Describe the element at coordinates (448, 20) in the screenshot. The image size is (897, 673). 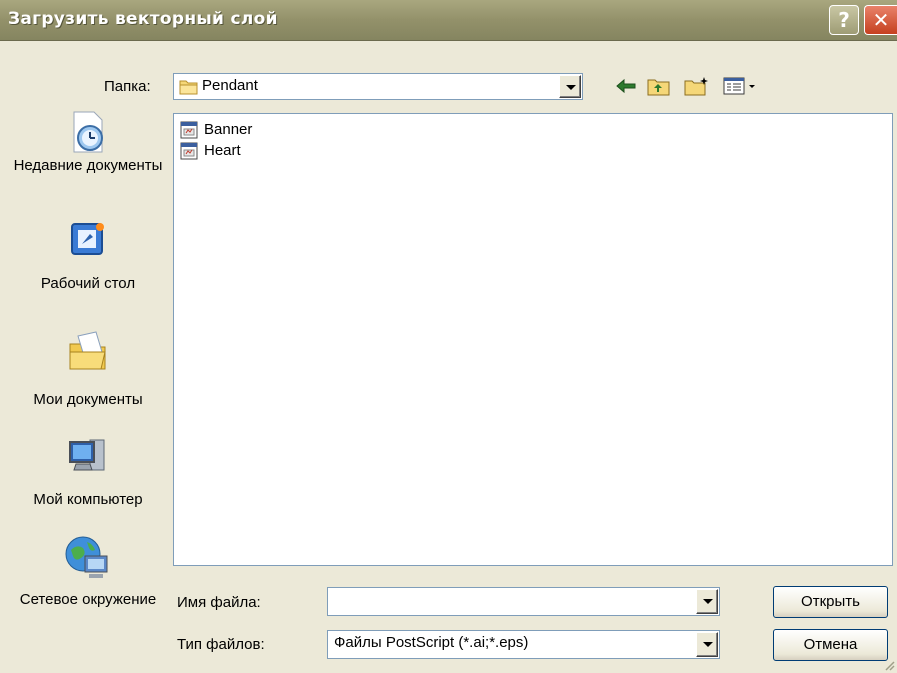
I see `title-bar: Загрузить векторный слой ? ✕` at that location.